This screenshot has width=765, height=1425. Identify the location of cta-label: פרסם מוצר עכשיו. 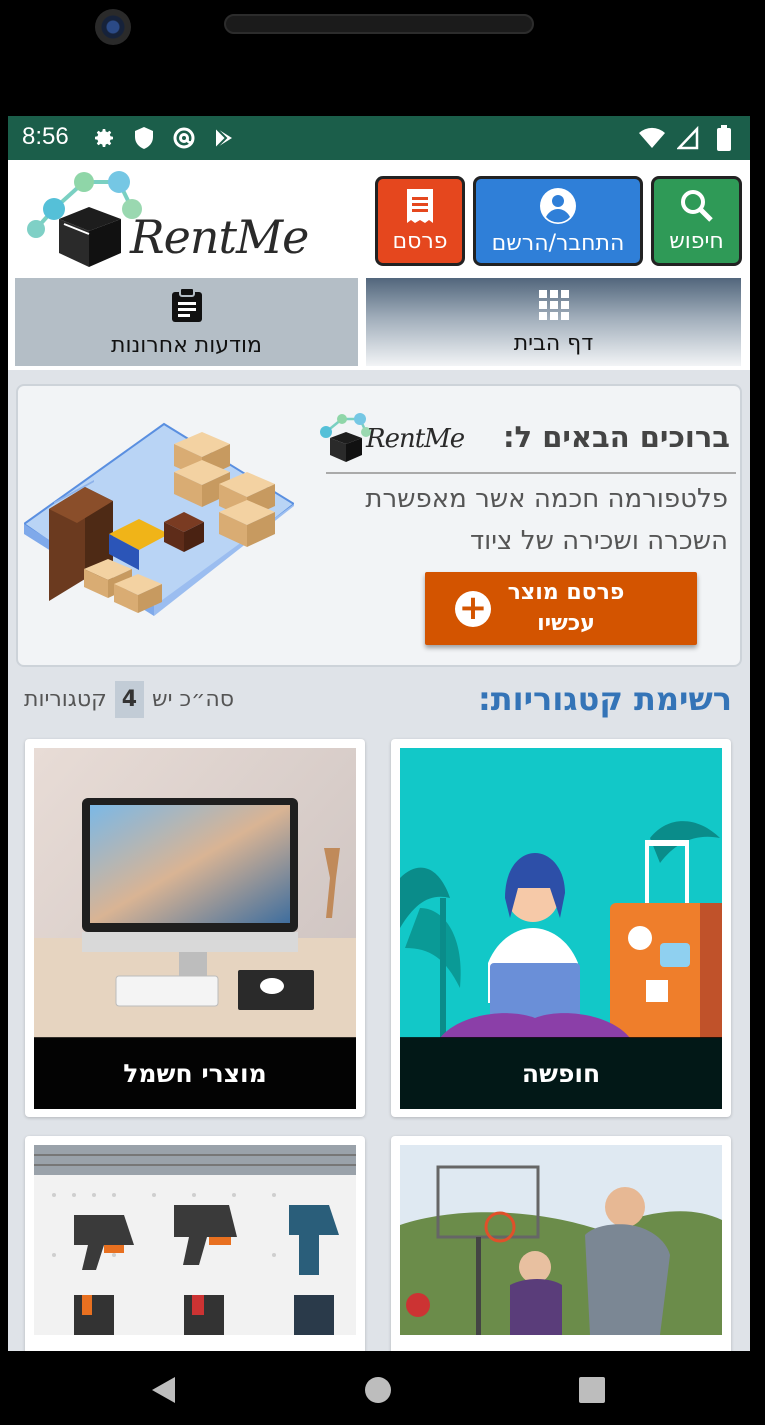
(566, 608).